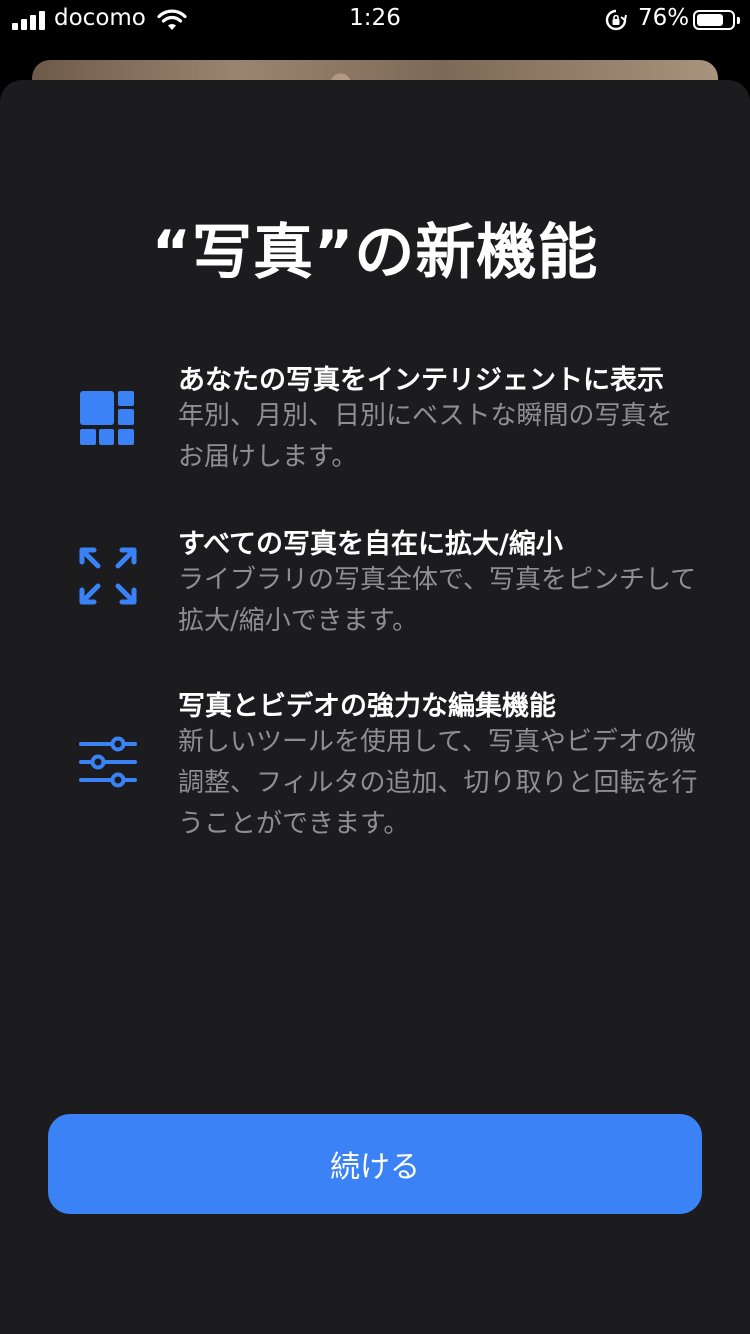 This screenshot has width=750, height=1334. Describe the element at coordinates (437, 600) in the screenshot. I see `feature-description: ライブラリの写真全体で、写真をピンチして拡大/縮小できます。` at that location.